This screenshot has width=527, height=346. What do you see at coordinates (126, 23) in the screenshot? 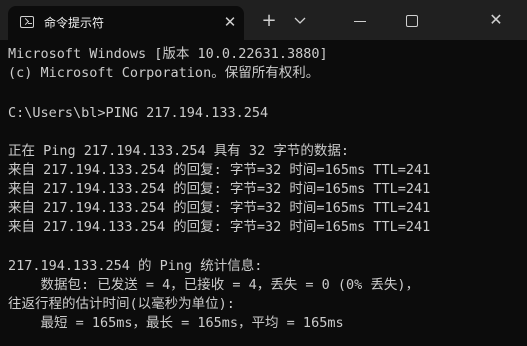
I see `tab-command-prompt: 命令提示符 ✕` at bounding box center [126, 23].